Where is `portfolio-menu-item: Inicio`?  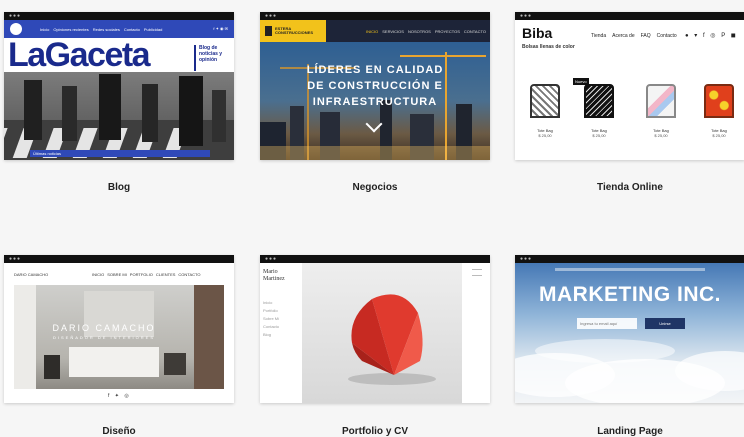
portfolio-menu-item: Inicio is located at coordinates (271, 303).